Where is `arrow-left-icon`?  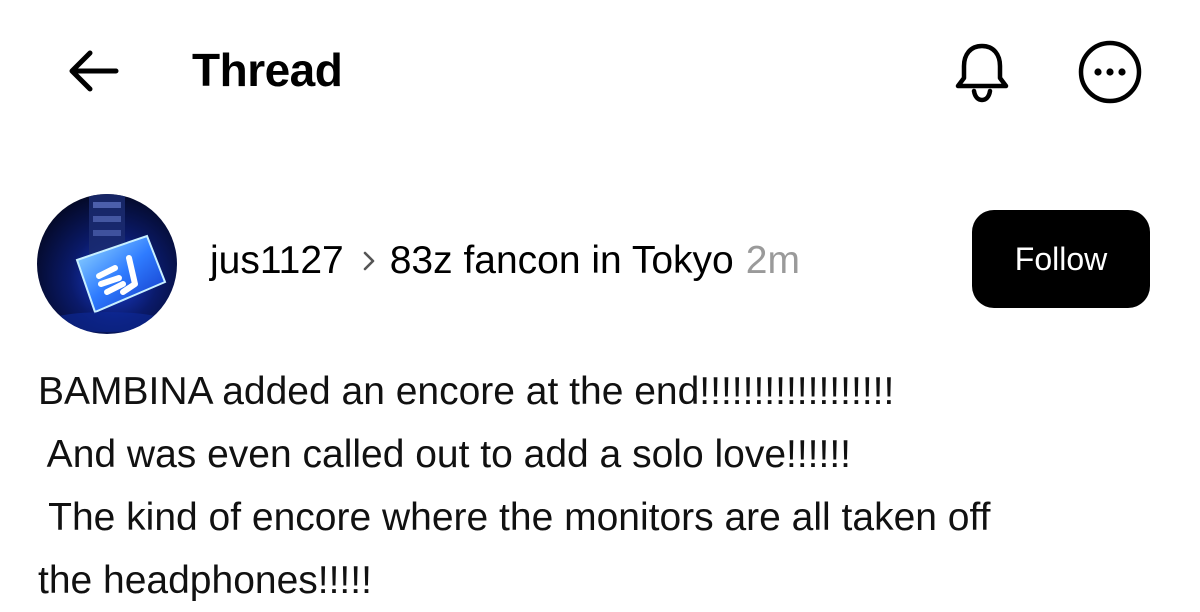 arrow-left-icon is located at coordinates (94, 71).